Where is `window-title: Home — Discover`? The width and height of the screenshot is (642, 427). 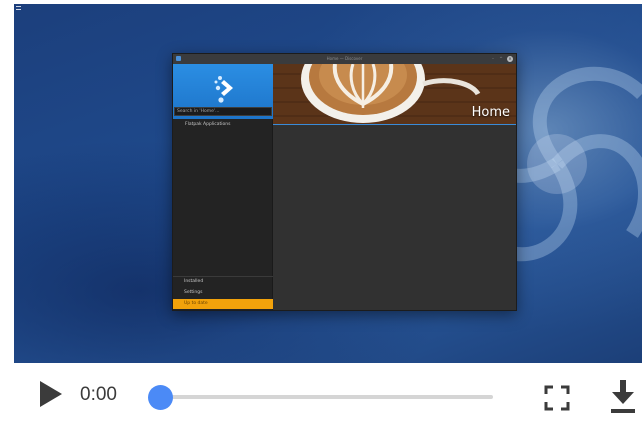 window-title: Home — Discover is located at coordinates (344, 58).